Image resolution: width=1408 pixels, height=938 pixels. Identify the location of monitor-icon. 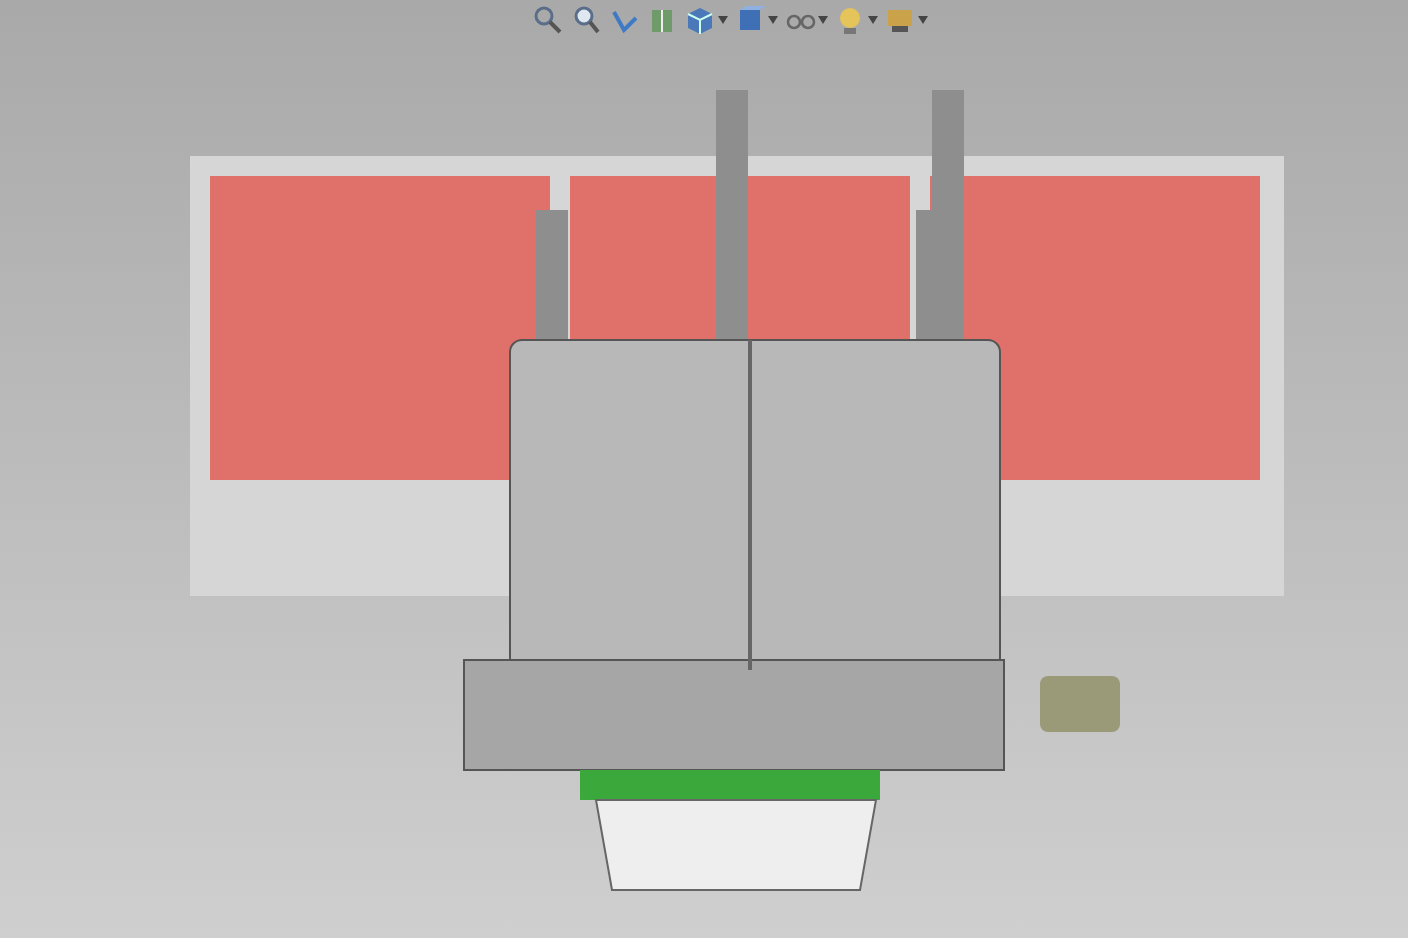
(900, 20).